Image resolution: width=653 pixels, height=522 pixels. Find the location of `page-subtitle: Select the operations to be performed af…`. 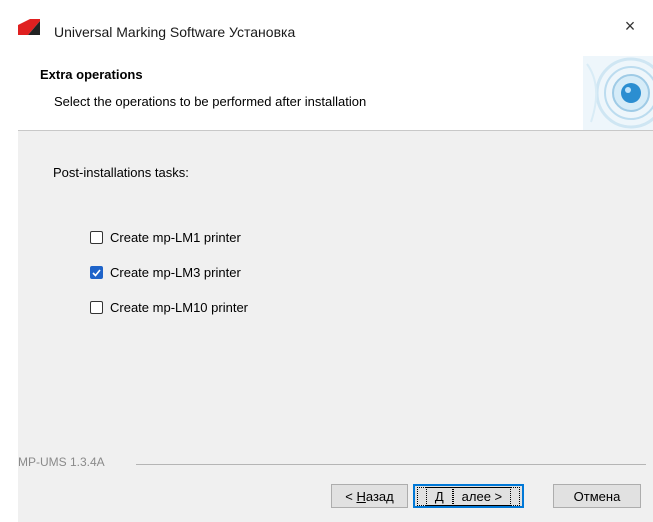

page-subtitle: Select the operations to be performed af… is located at coordinates (210, 101).